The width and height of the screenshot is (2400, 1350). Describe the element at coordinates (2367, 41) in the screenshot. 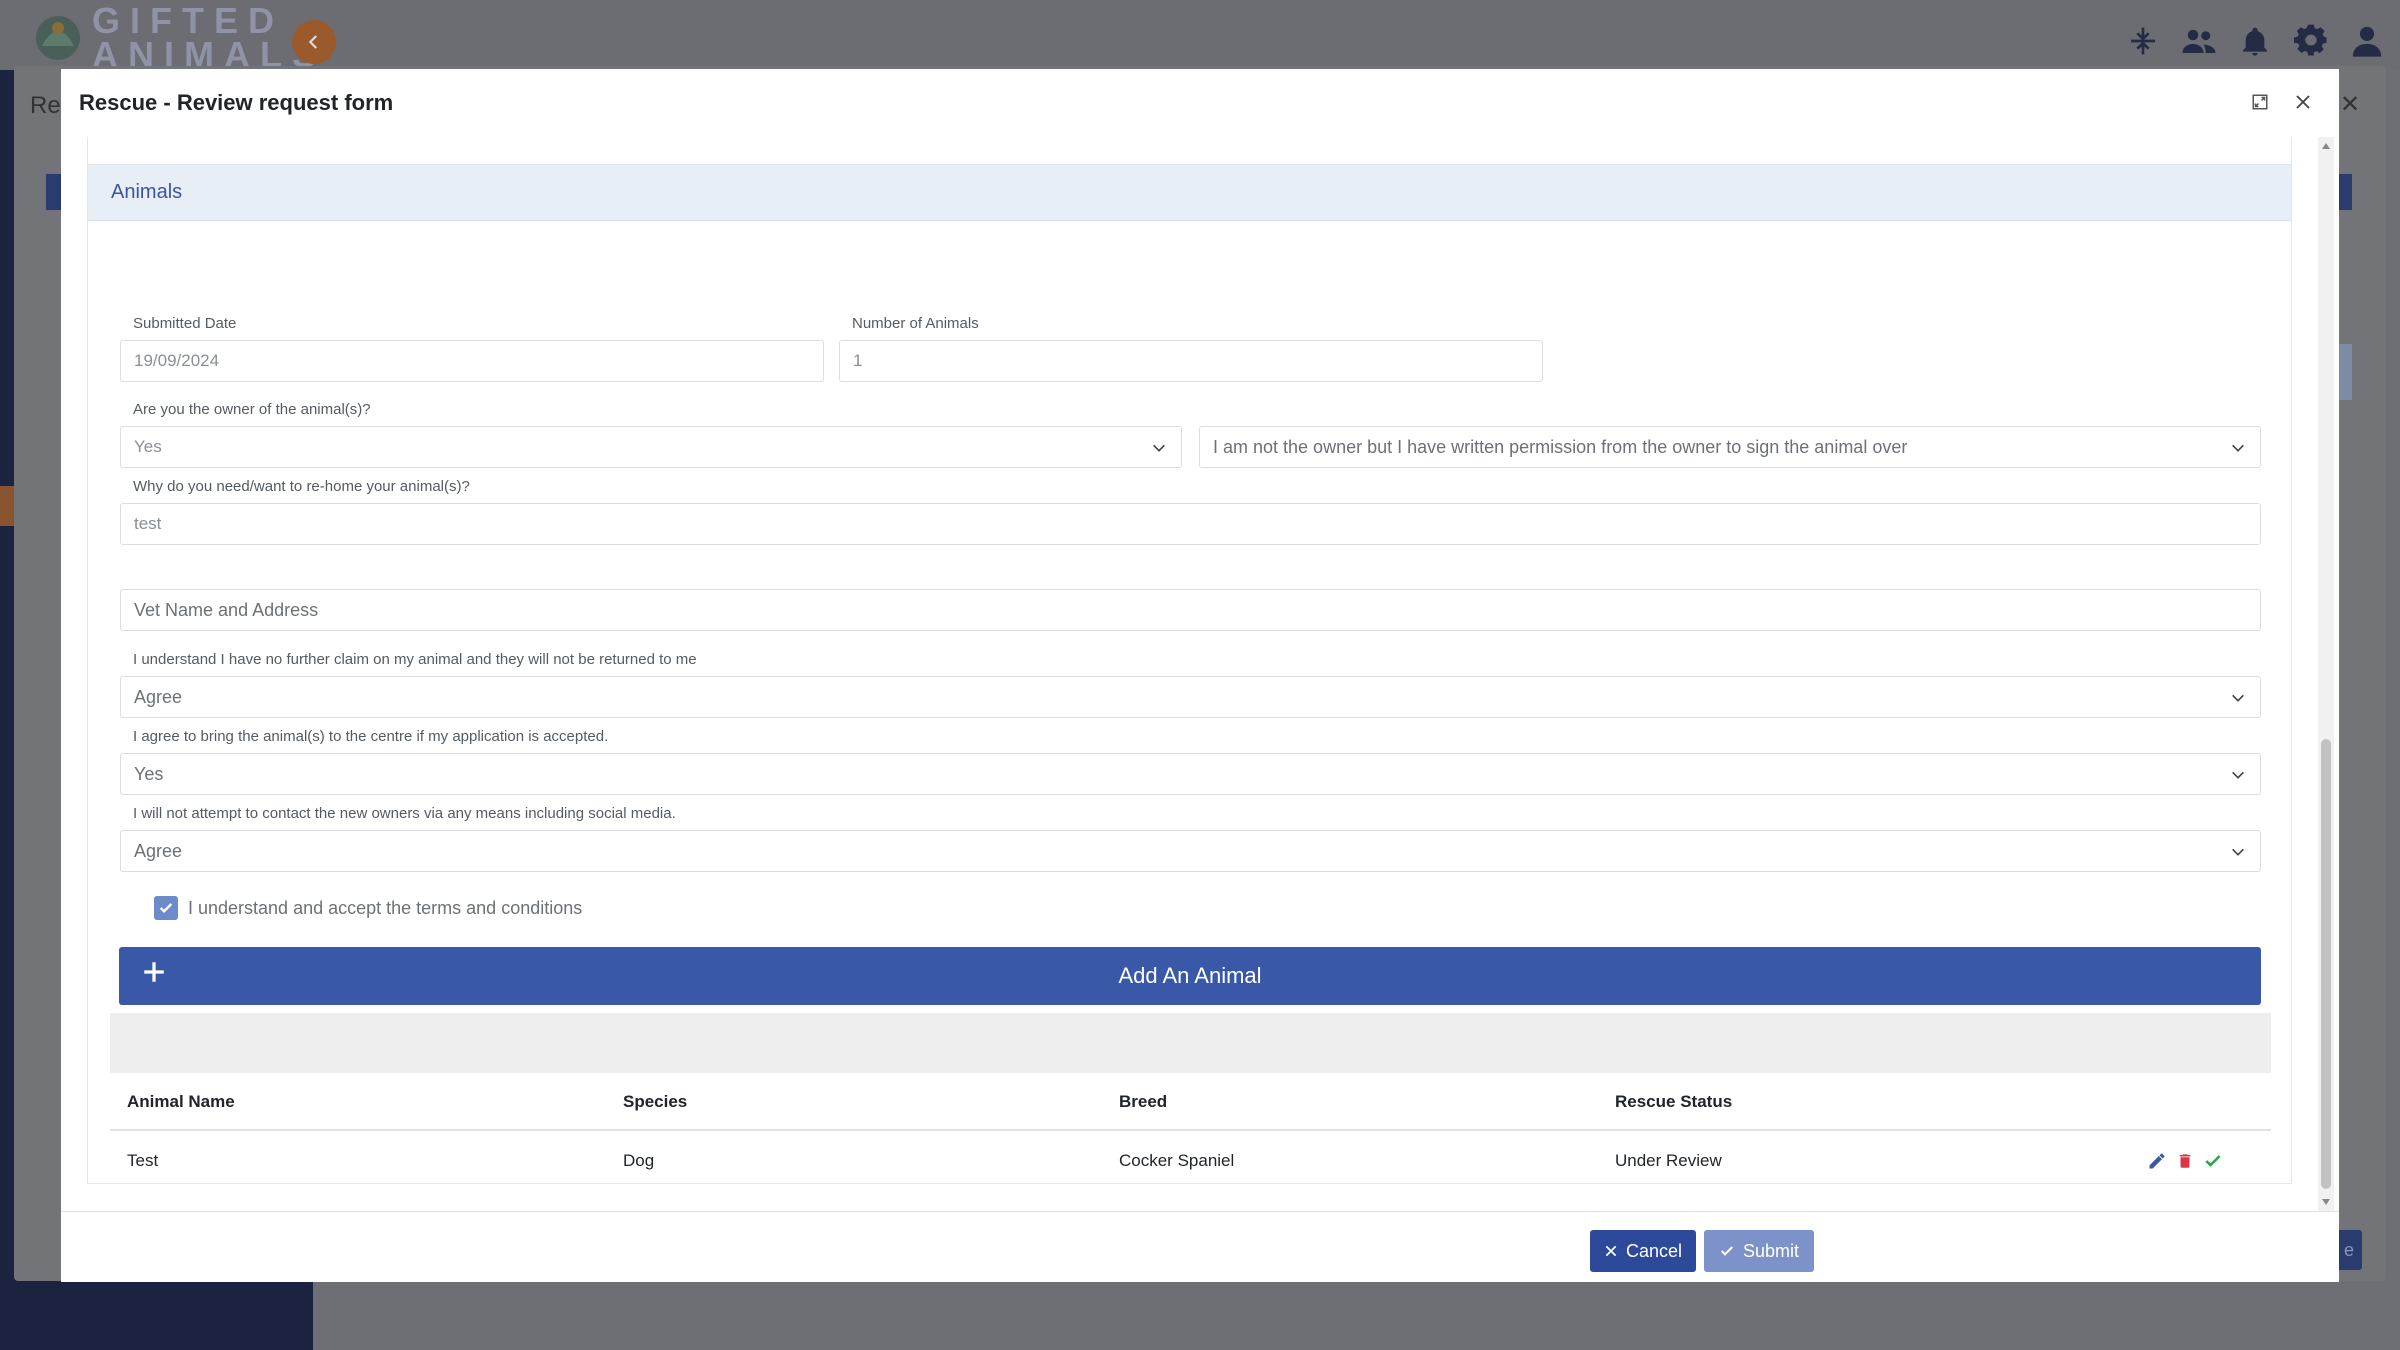

I see `user-icon` at that location.